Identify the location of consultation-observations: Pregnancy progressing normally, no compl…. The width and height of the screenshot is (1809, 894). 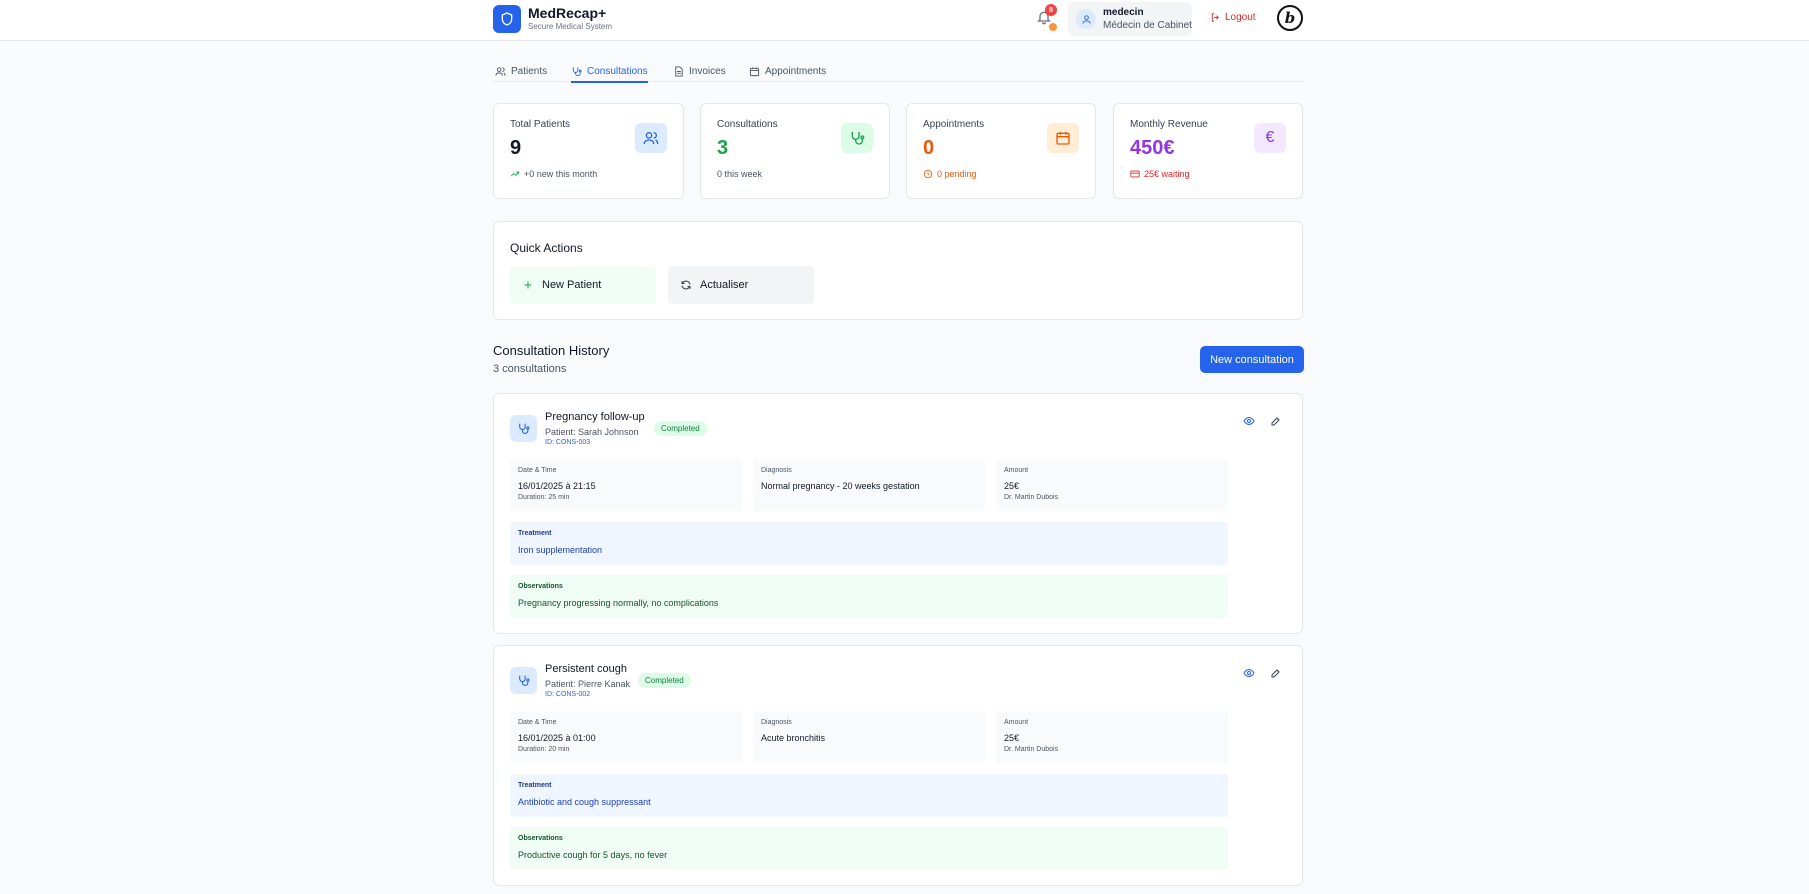
(618, 603).